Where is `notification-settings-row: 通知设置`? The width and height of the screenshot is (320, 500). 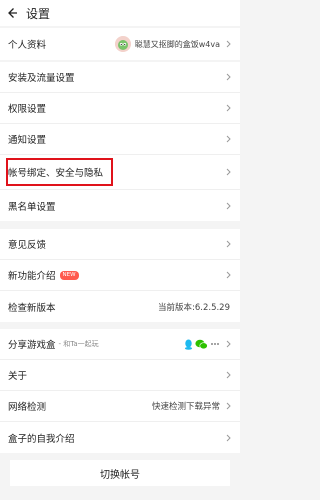
notification-settings-row: 通知设置 is located at coordinates (120, 139).